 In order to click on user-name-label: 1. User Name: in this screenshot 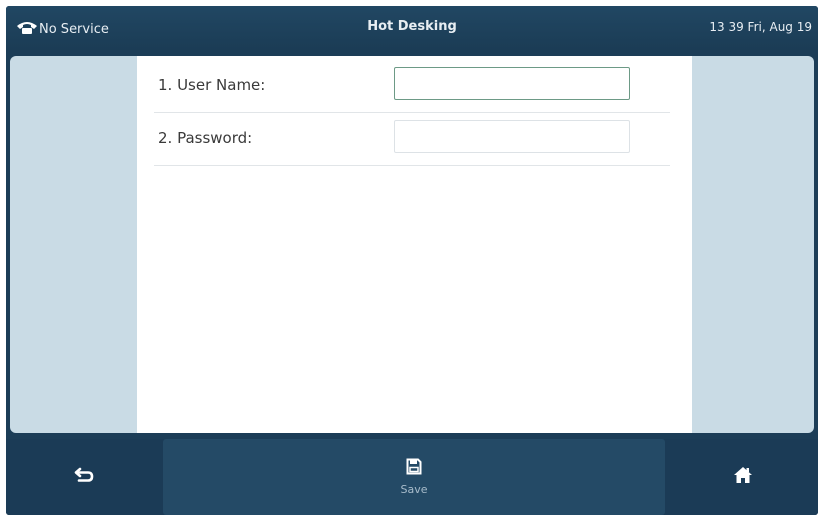, I will do `click(212, 85)`.